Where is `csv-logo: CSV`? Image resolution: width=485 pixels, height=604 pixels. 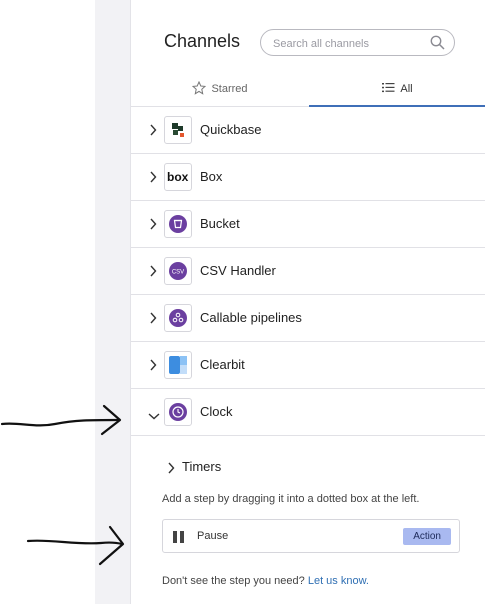 csv-logo: CSV is located at coordinates (178, 271).